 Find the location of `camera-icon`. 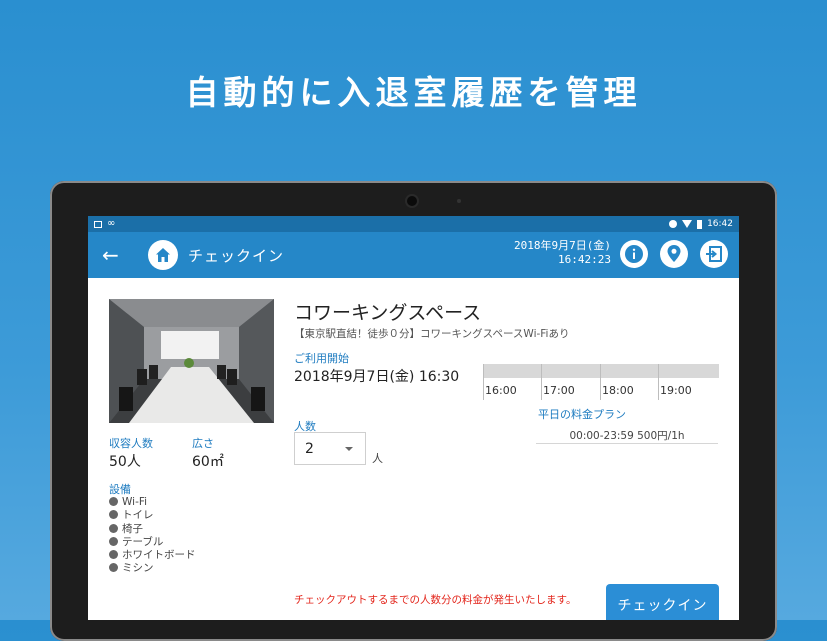

camera-icon is located at coordinates (412, 201).